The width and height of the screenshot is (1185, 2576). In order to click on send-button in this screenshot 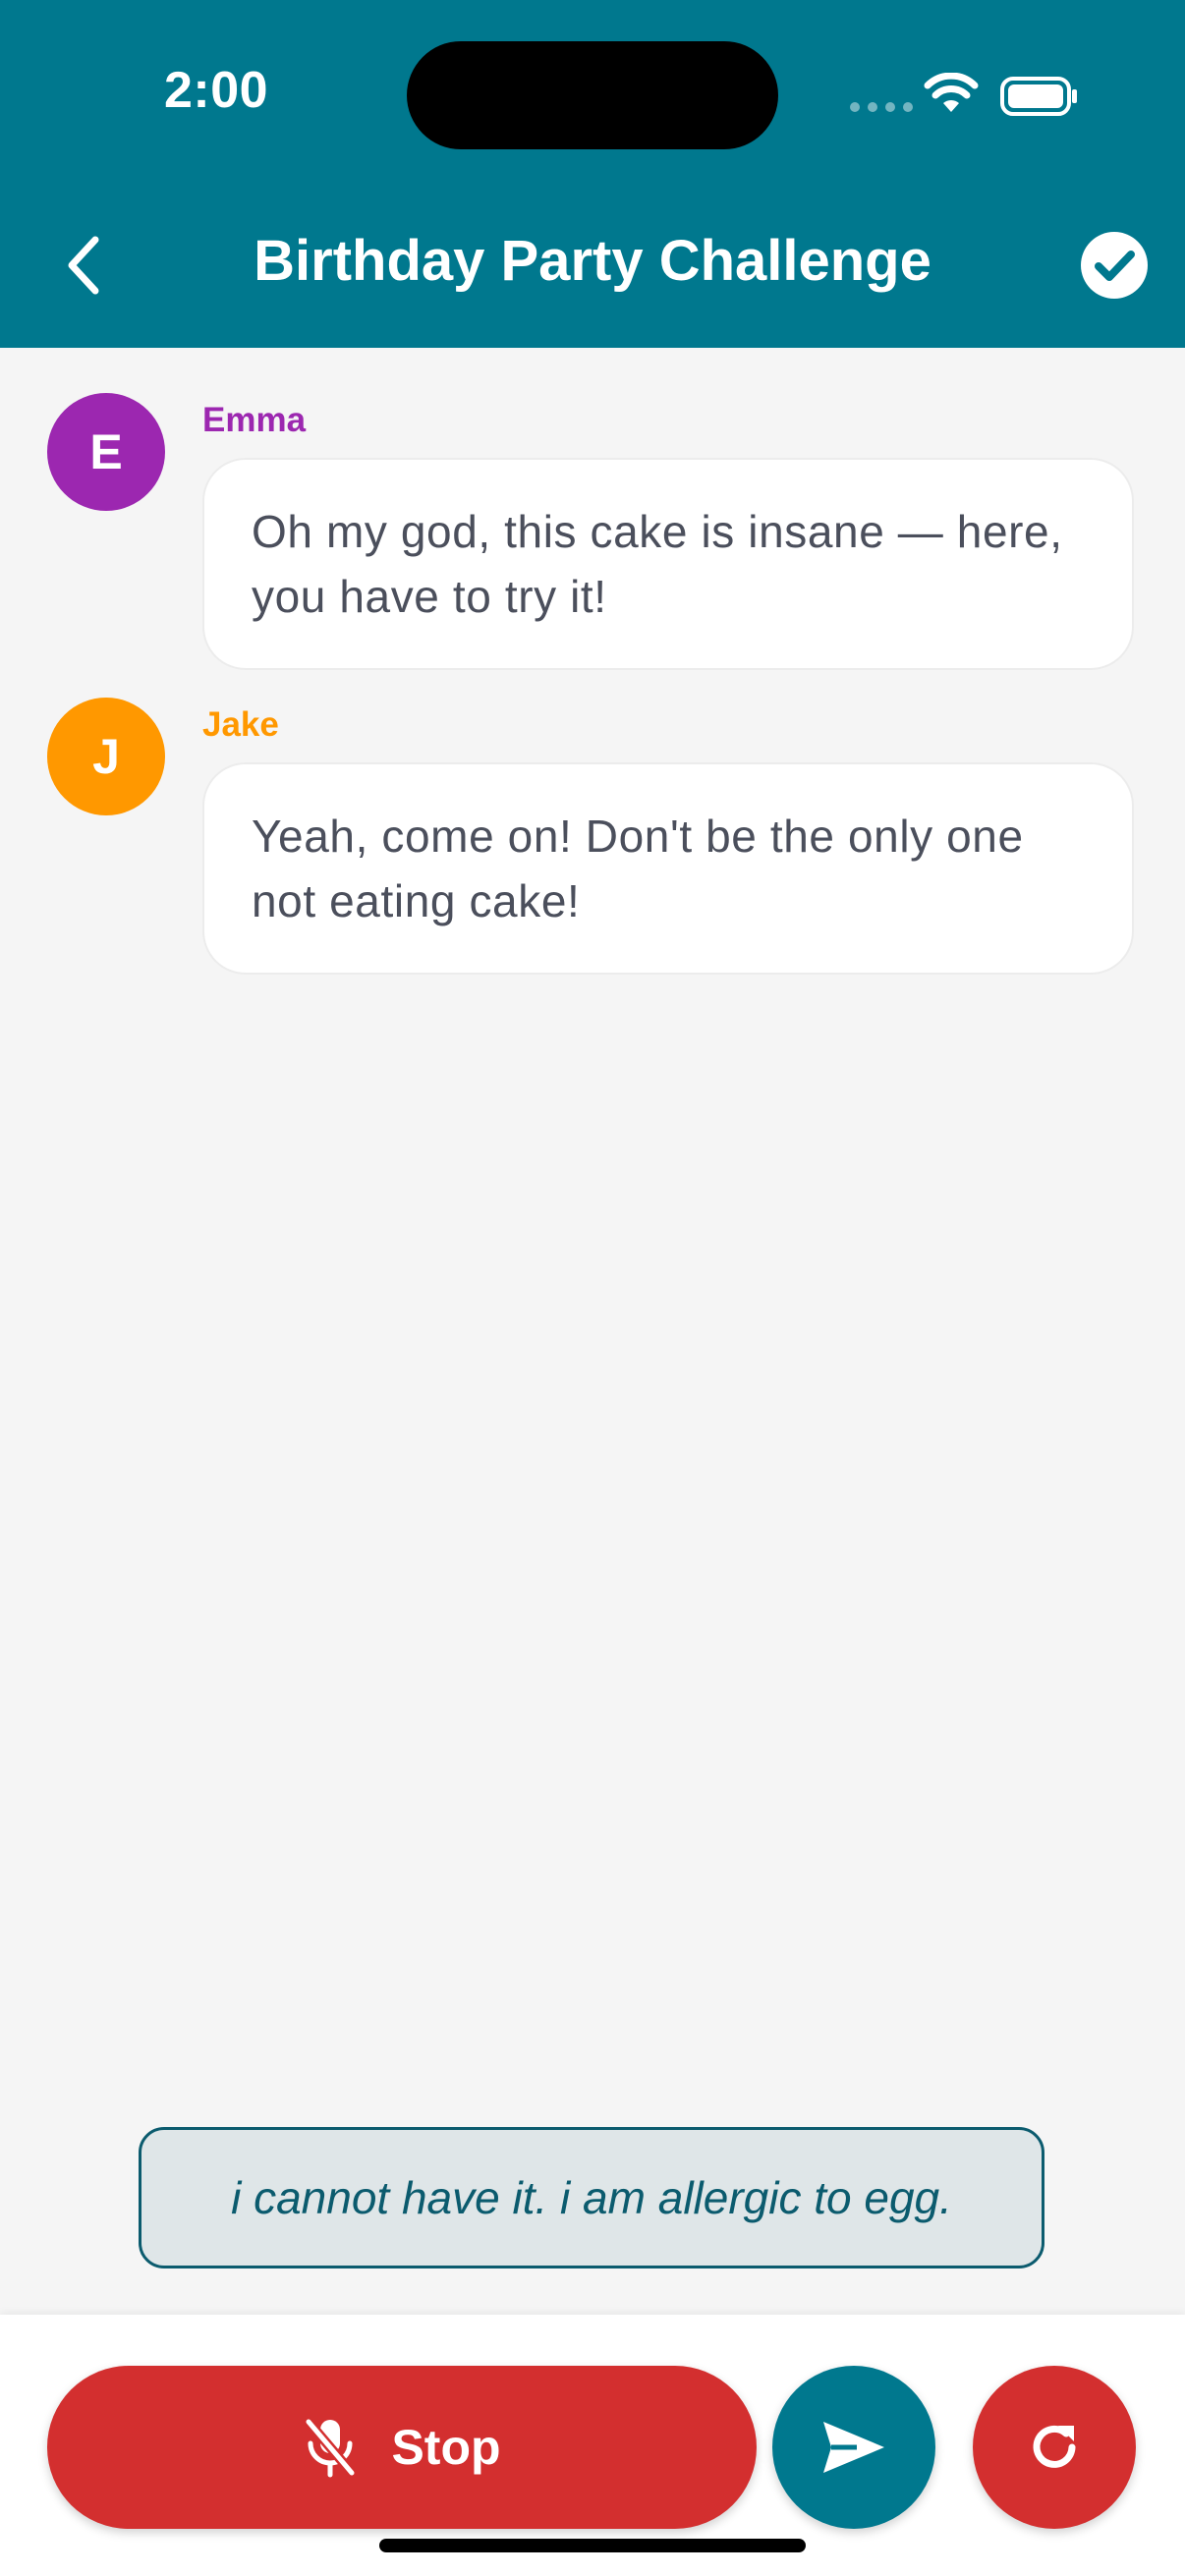, I will do `click(854, 2447)`.